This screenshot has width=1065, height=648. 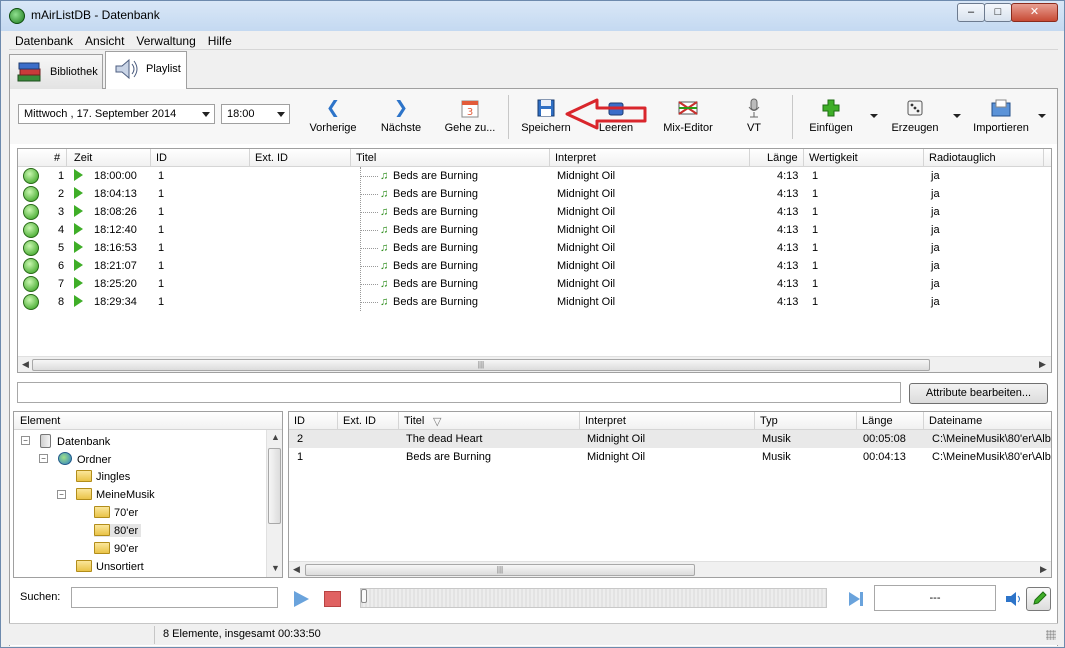 What do you see at coordinates (1051, 635) in the screenshot?
I see `resize-grip-icon` at bounding box center [1051, 635].